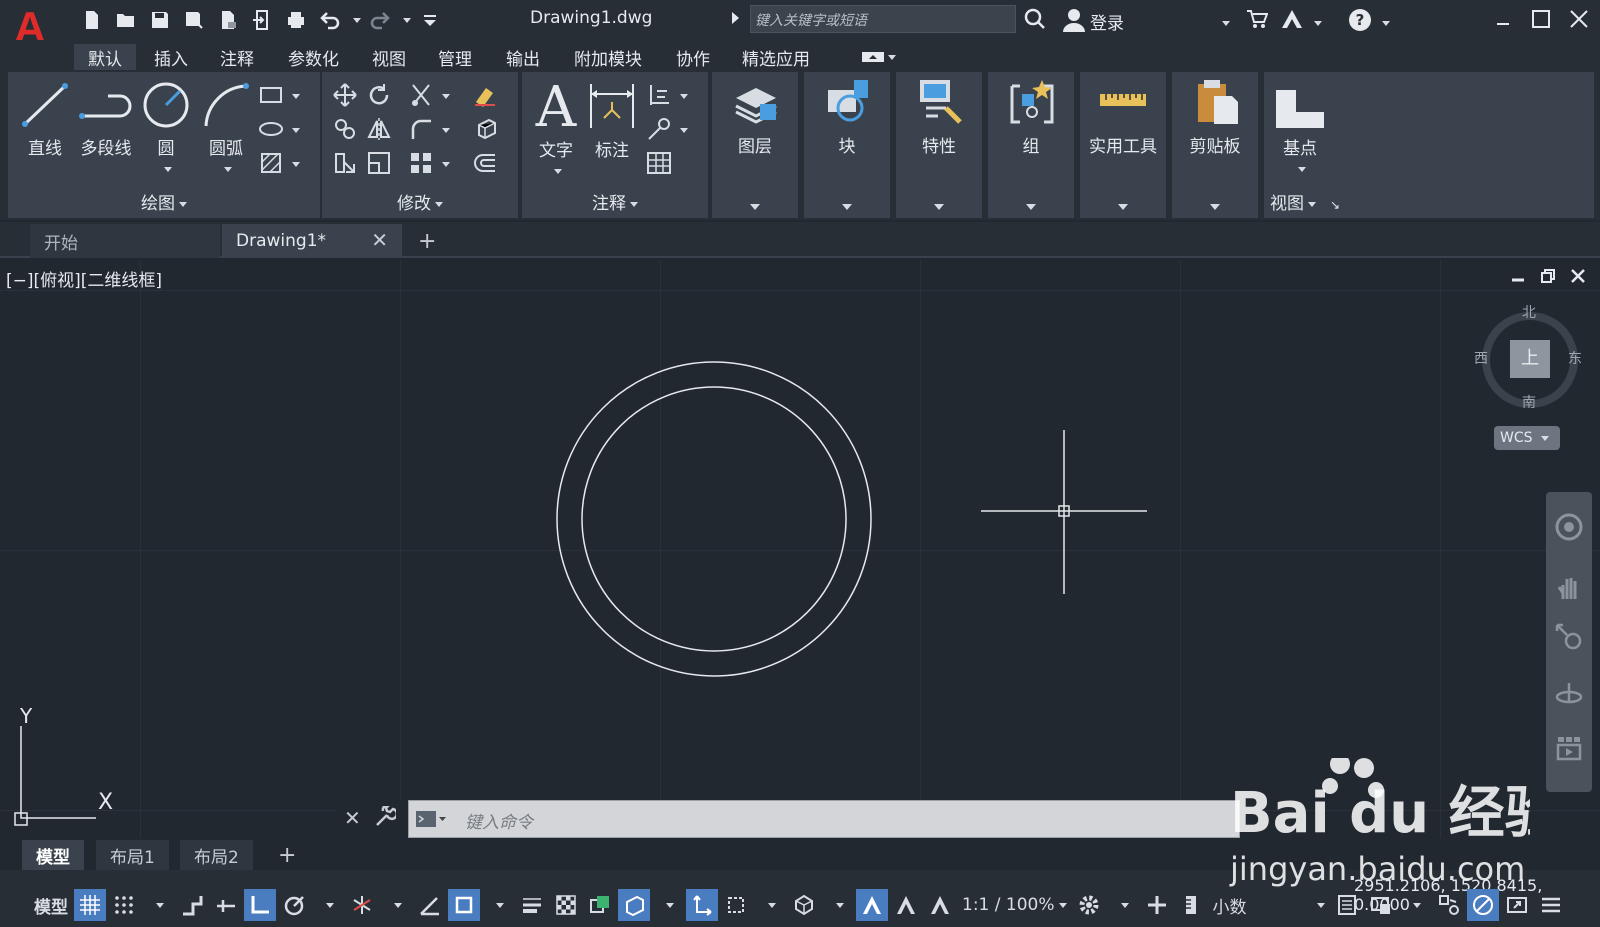  I want to click on erase-icon, so click(485, 95).